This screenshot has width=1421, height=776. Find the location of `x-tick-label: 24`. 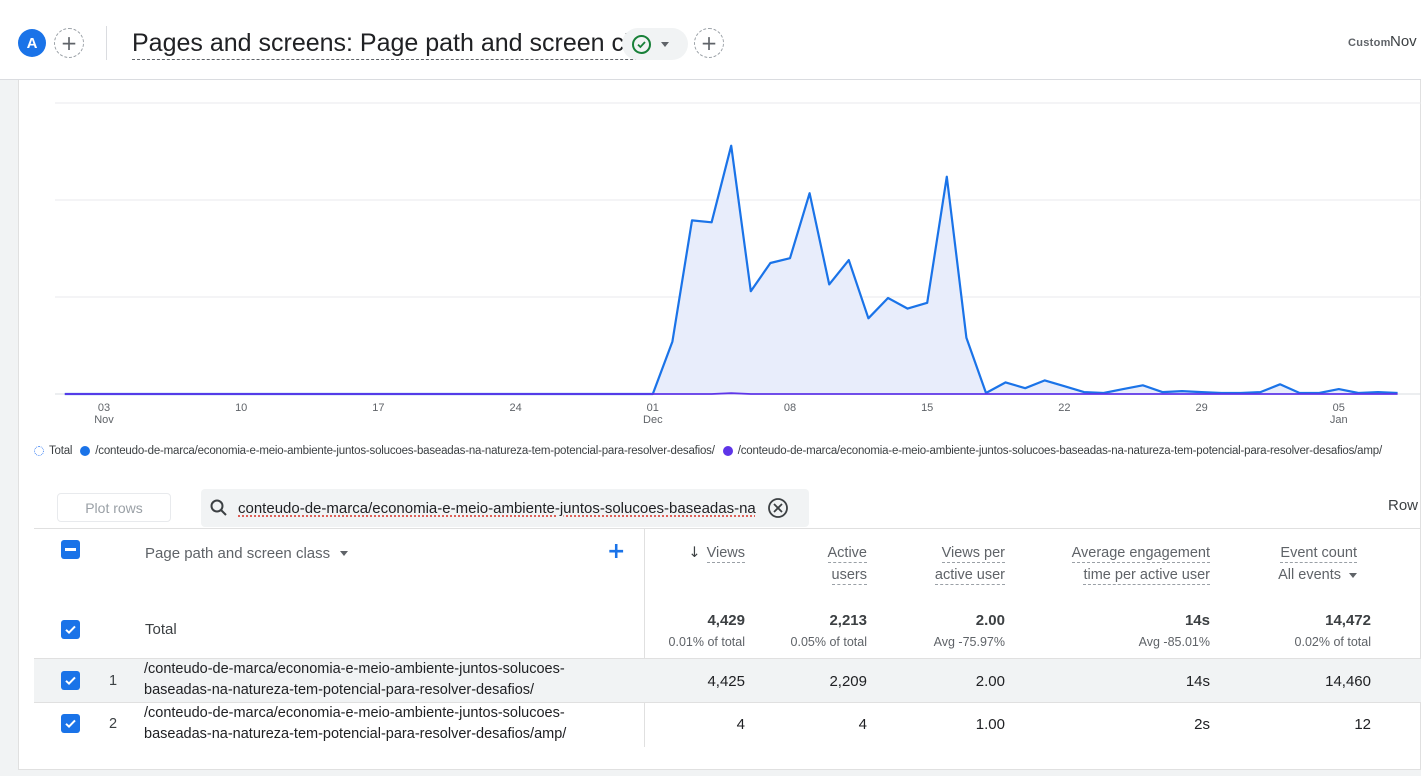

x-tick-label: 24 is located at coordinates (515, 408).